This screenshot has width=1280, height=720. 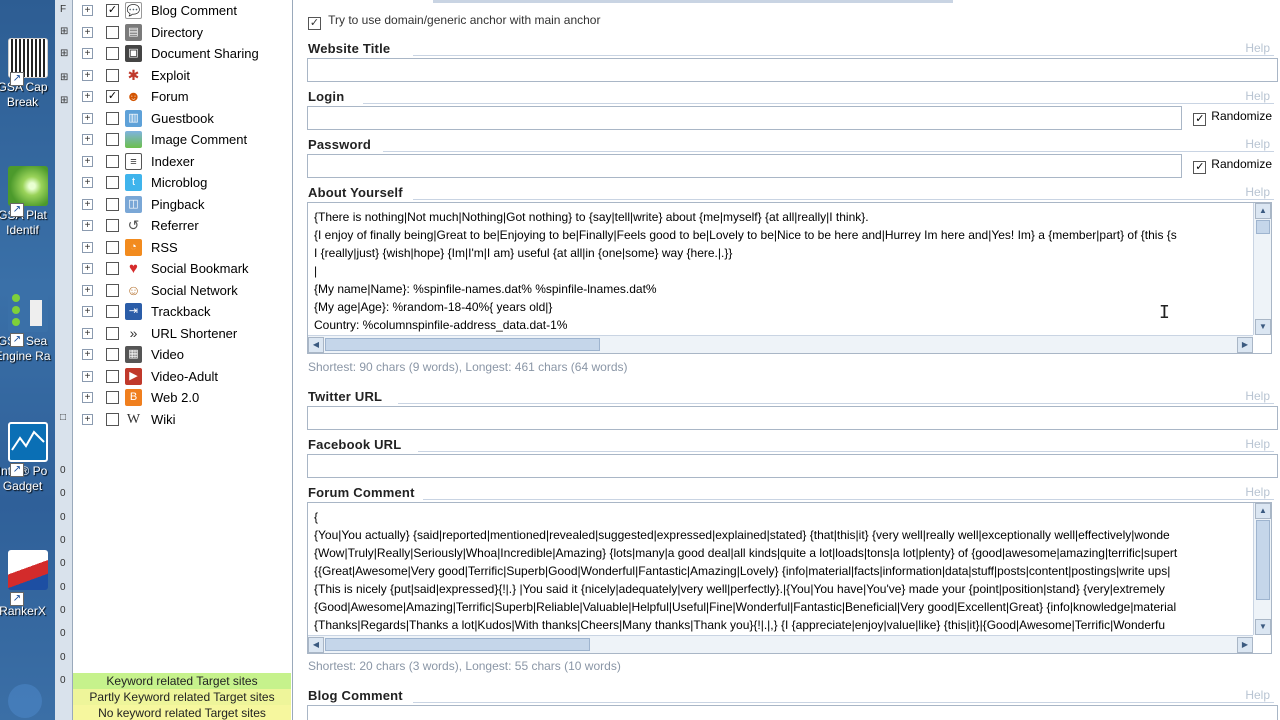 I want to click on website-title-help: Help, so click(x=1257, y=48).